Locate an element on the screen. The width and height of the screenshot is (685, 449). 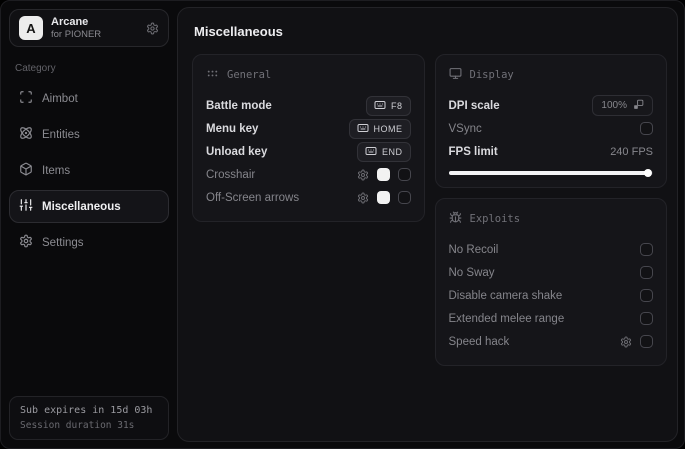
extended-melee-range-row: Extended melee range is located at coordinates (550, 318).